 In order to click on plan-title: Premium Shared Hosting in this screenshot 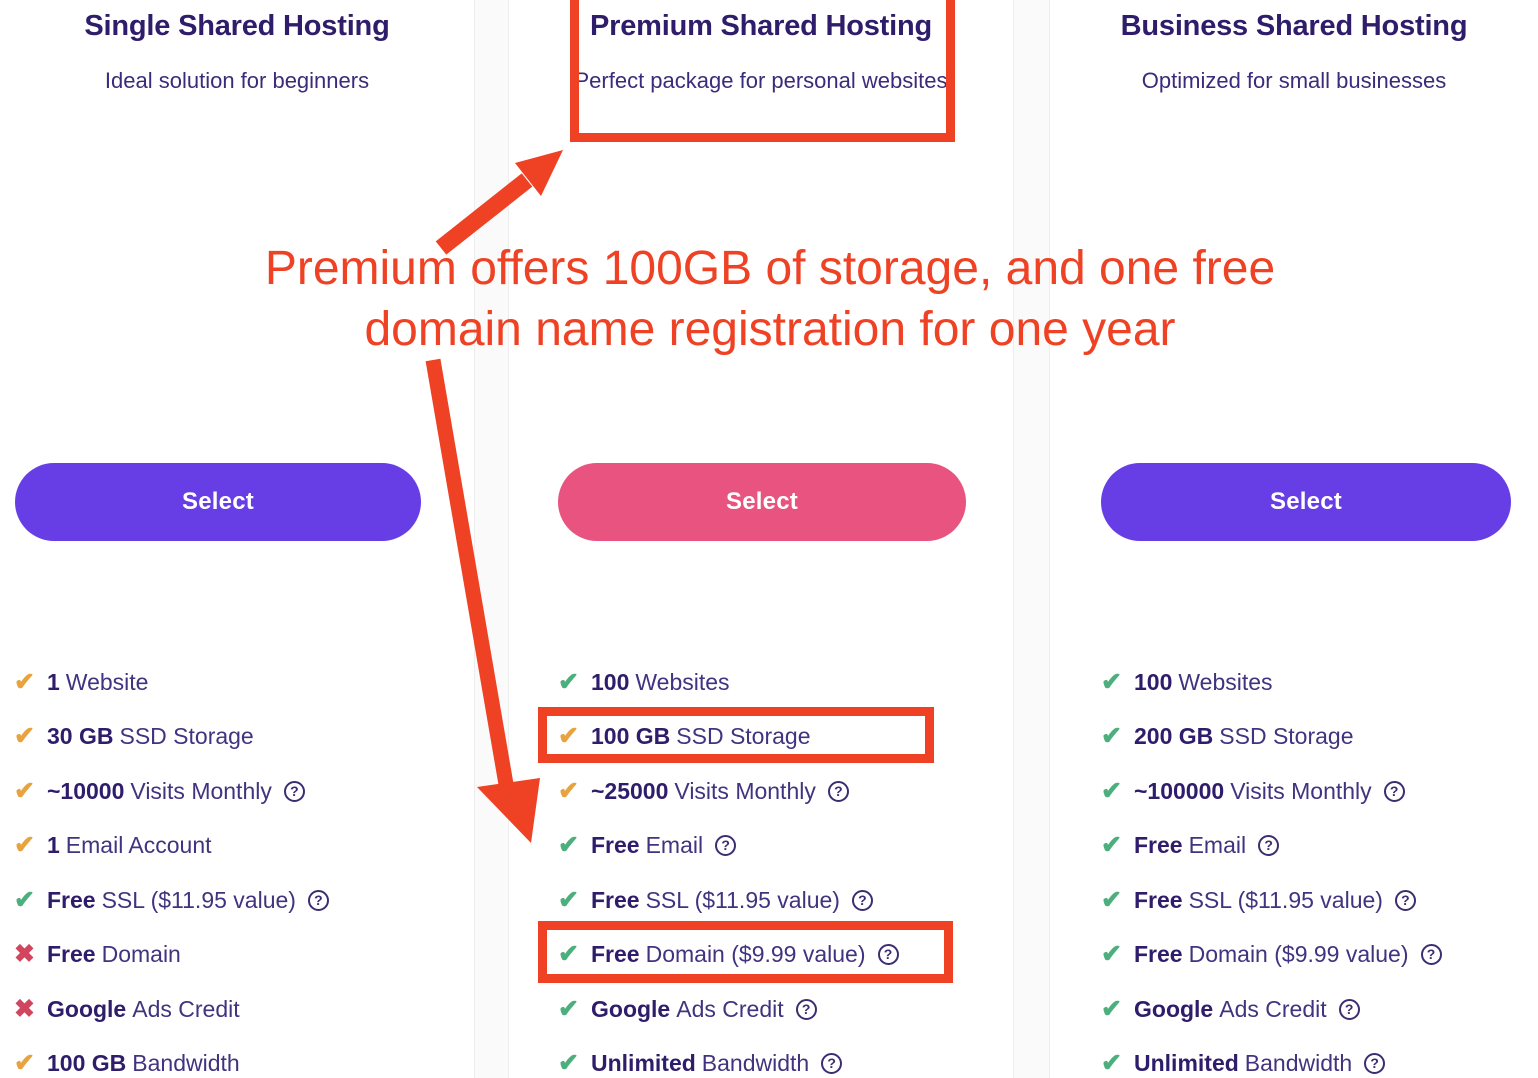, I will do `click(761, 26)`.